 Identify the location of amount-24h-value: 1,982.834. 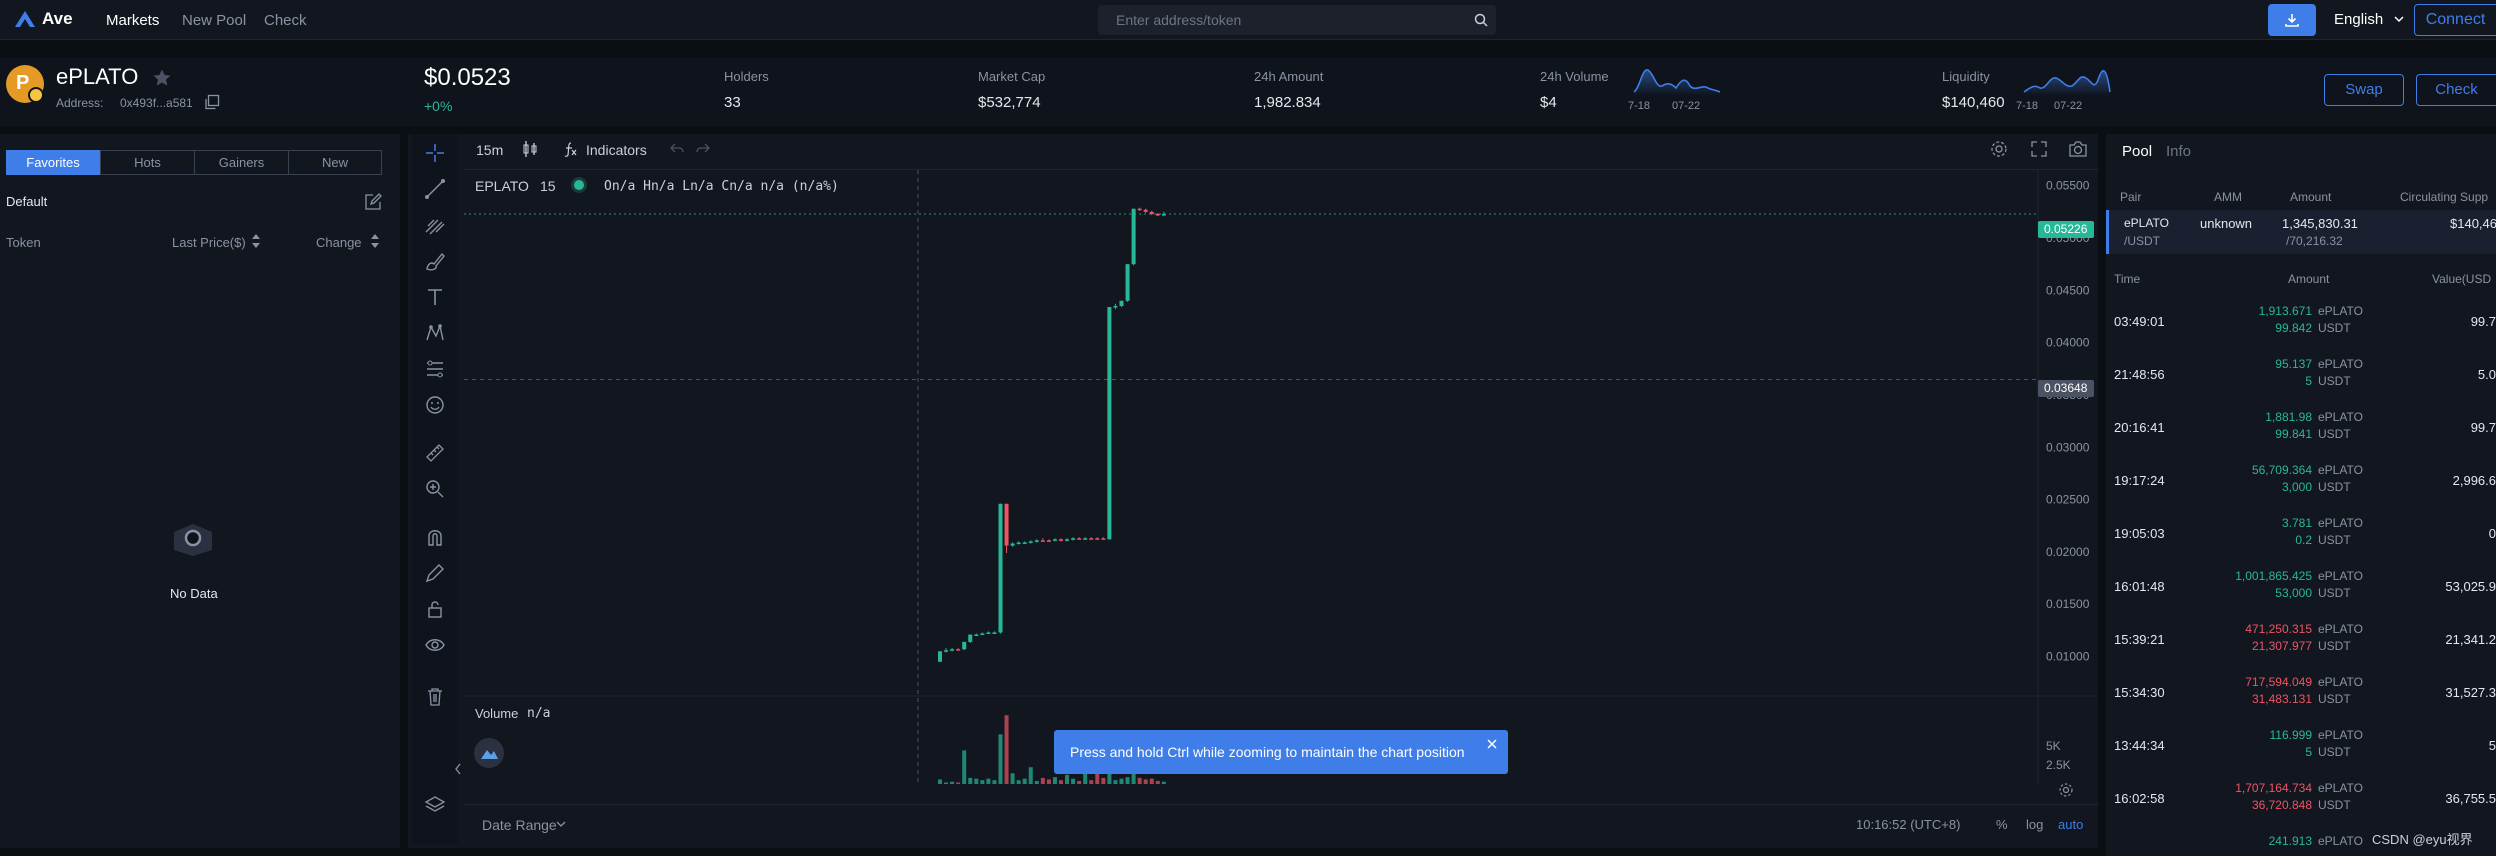
(1287, 102).